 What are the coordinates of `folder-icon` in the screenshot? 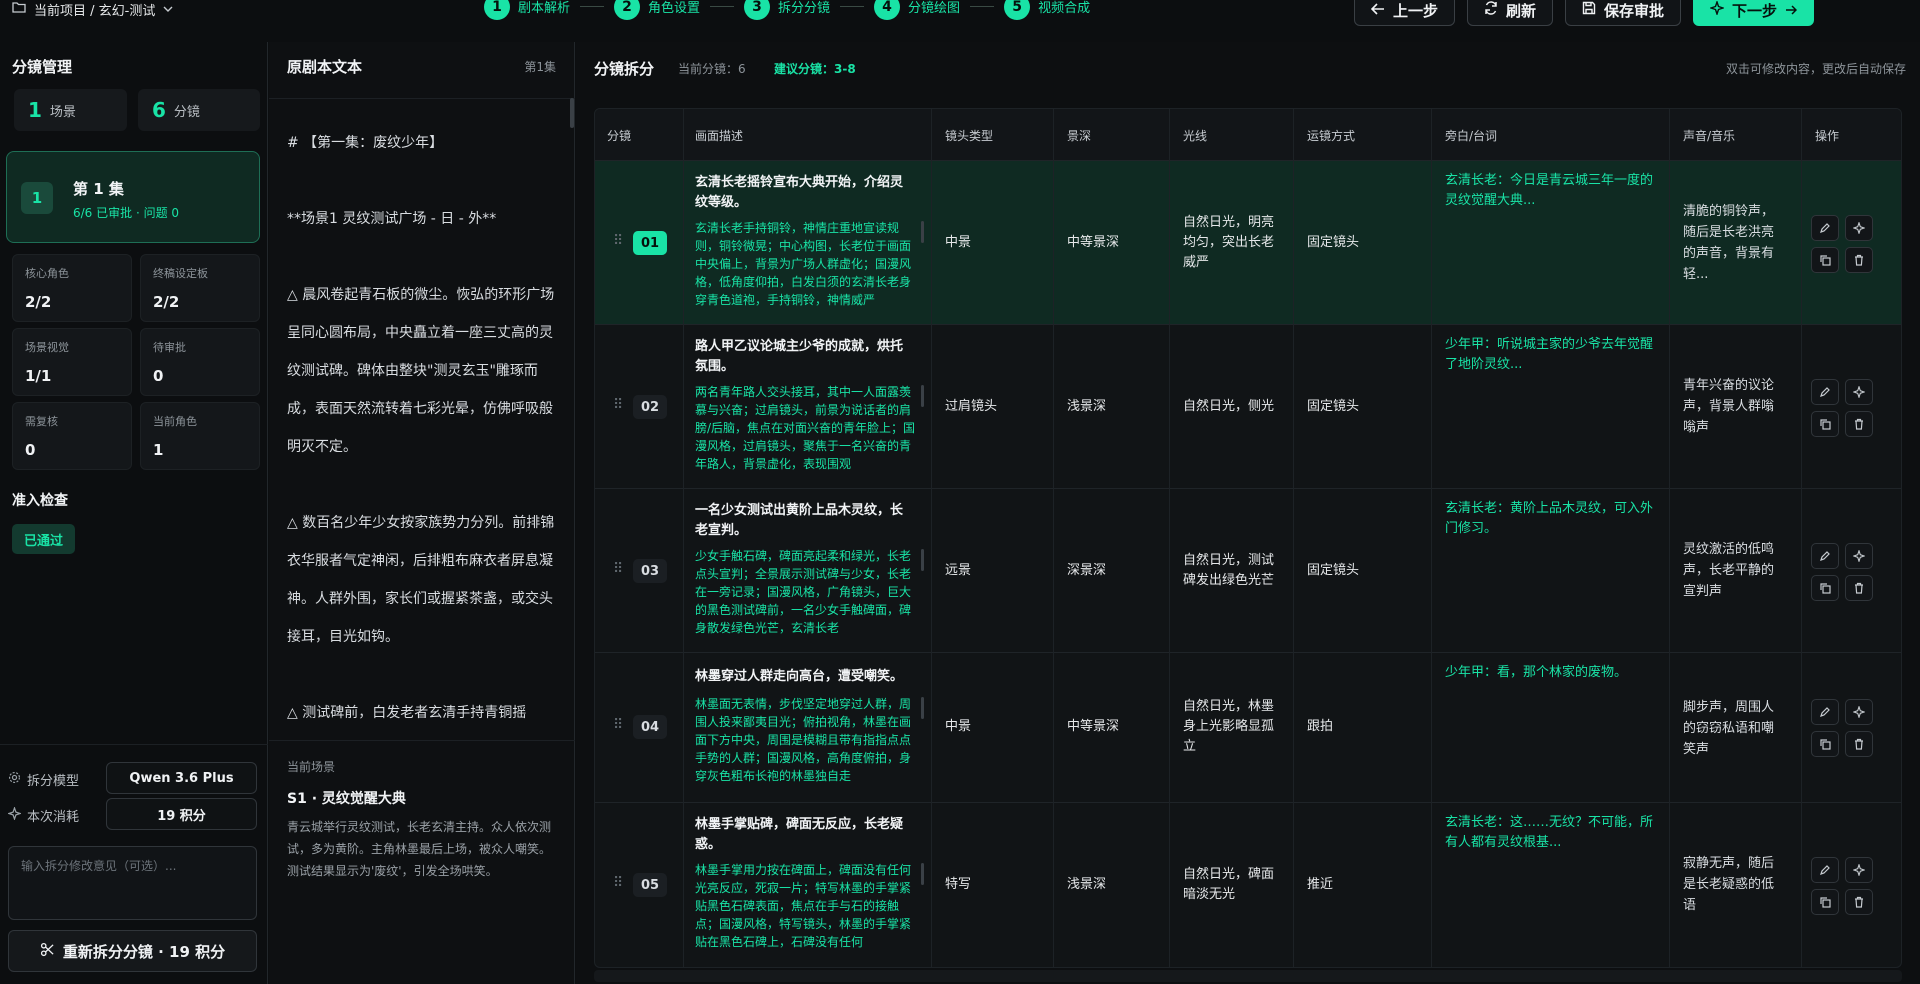 It's located at (19, 9).